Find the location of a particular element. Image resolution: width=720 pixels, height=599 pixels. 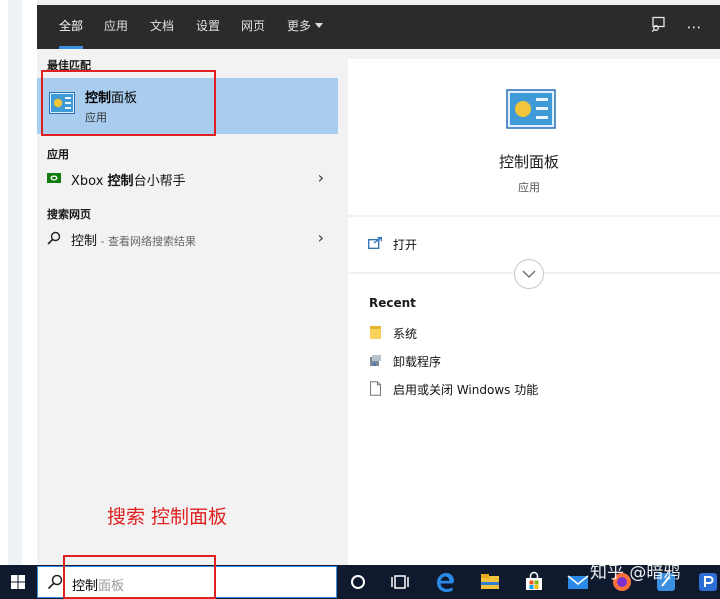

watermark: 知乎 @暗鸦 is located at coordinates (635, 573).